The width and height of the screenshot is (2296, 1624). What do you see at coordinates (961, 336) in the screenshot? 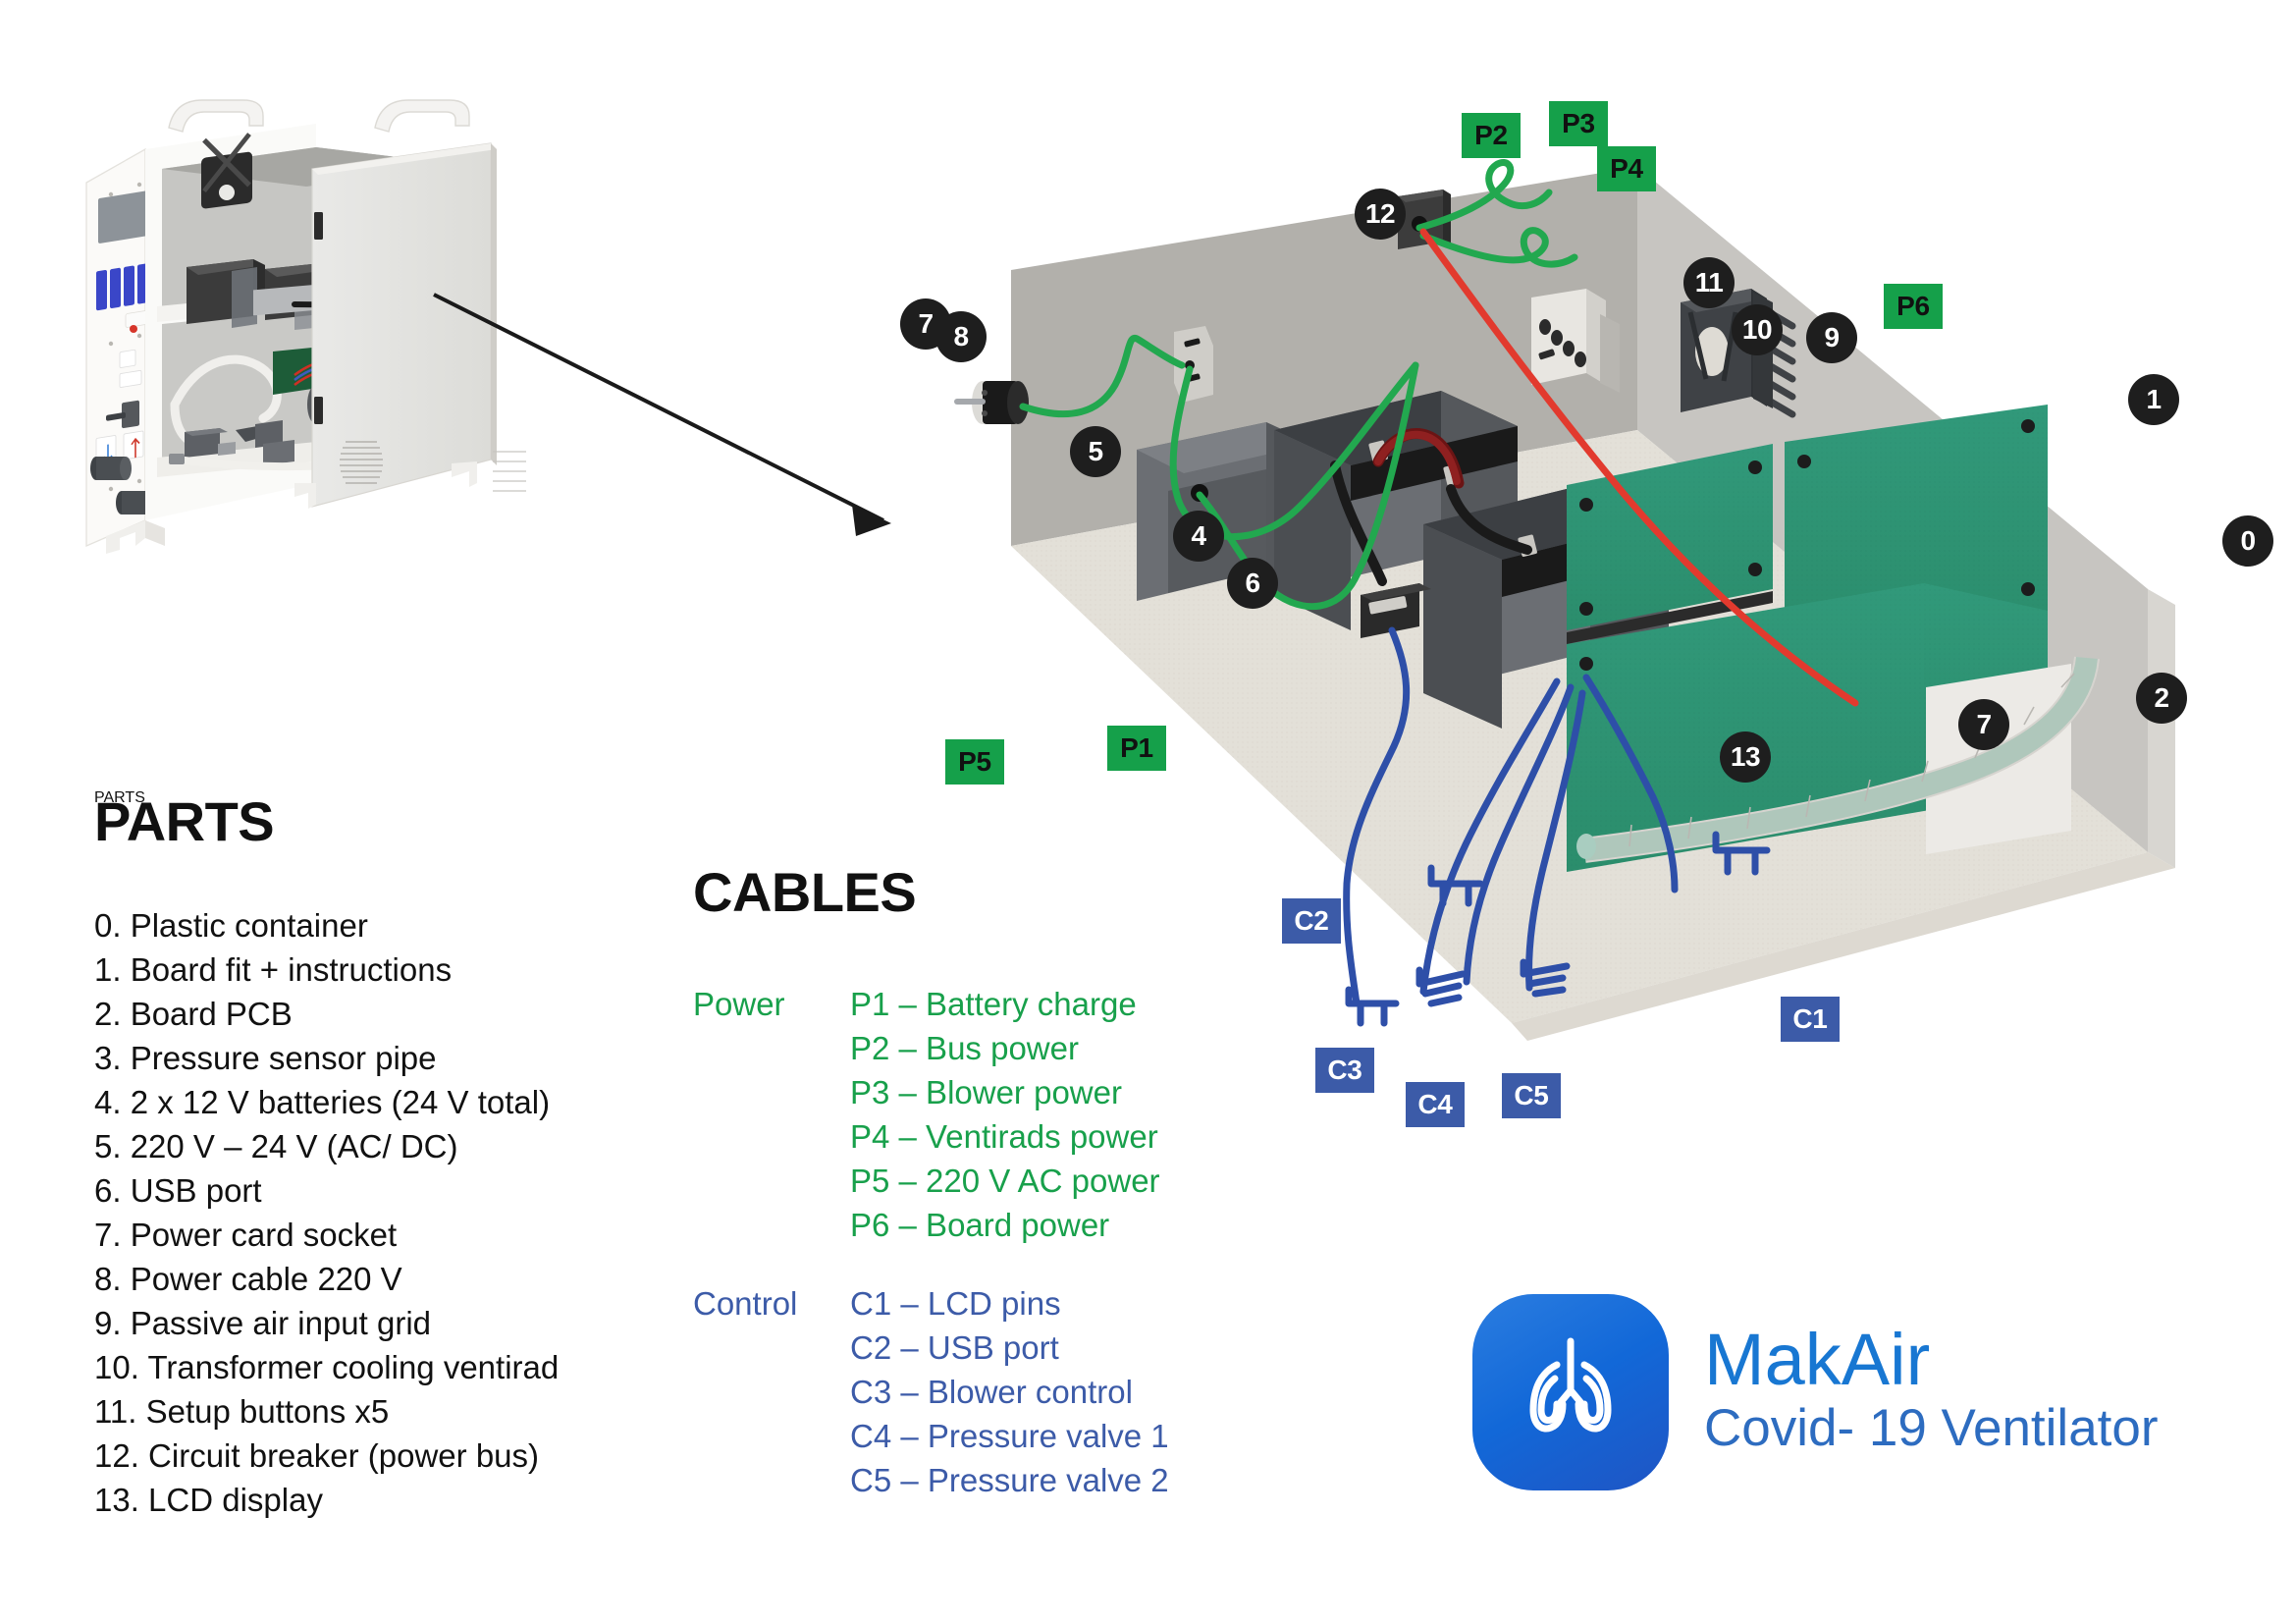
I see `callout-number-8: 8` at bounding box center [961, 336].